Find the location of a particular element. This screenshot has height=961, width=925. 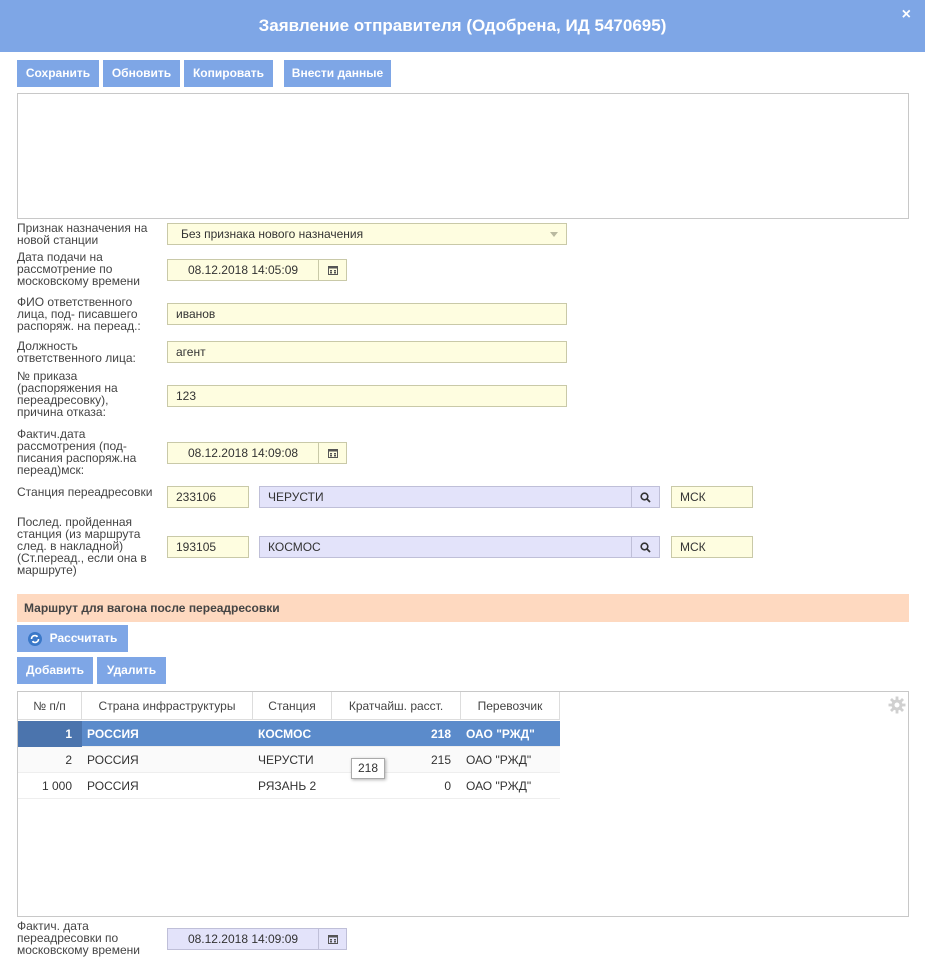

column-header-station: Станция is located at coordinates (292, 706).